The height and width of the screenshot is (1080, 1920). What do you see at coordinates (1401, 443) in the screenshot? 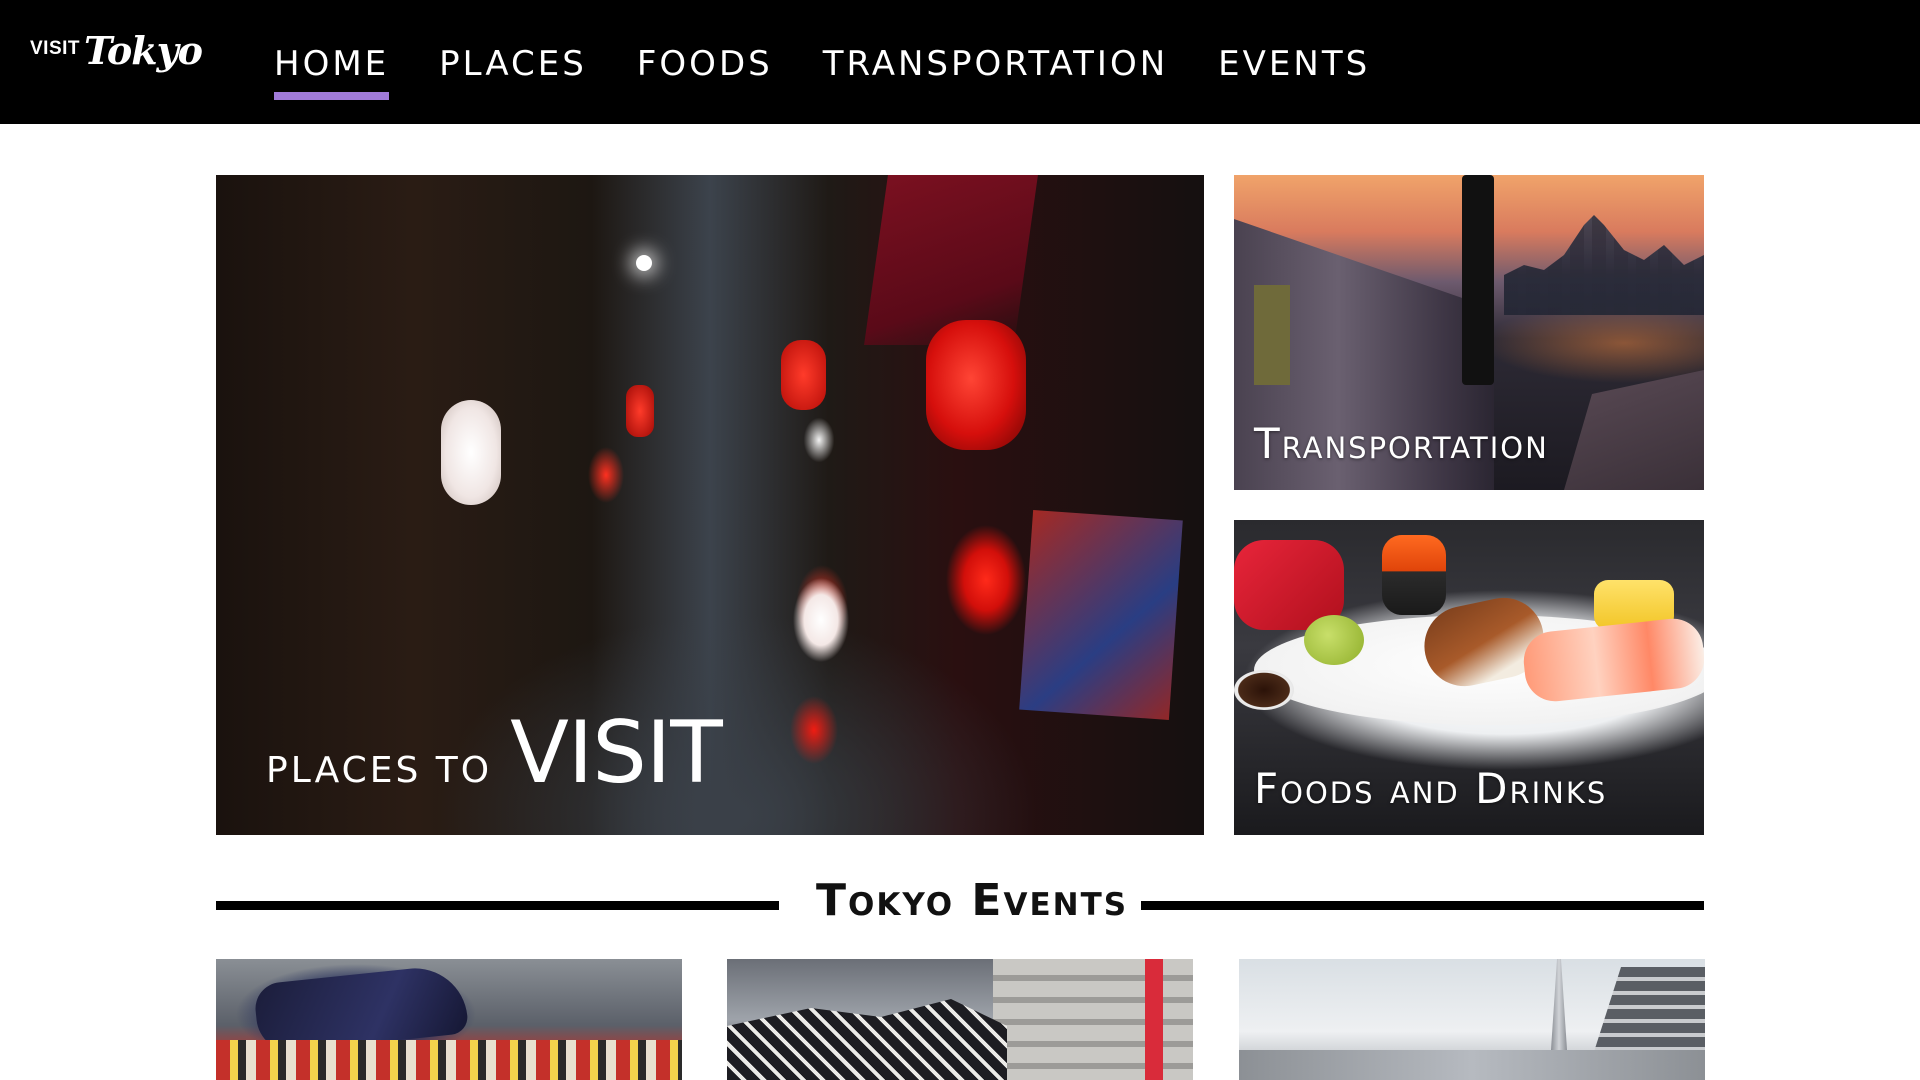
I see `transportation-label: Transportation` at bounding box center [1401, 443].